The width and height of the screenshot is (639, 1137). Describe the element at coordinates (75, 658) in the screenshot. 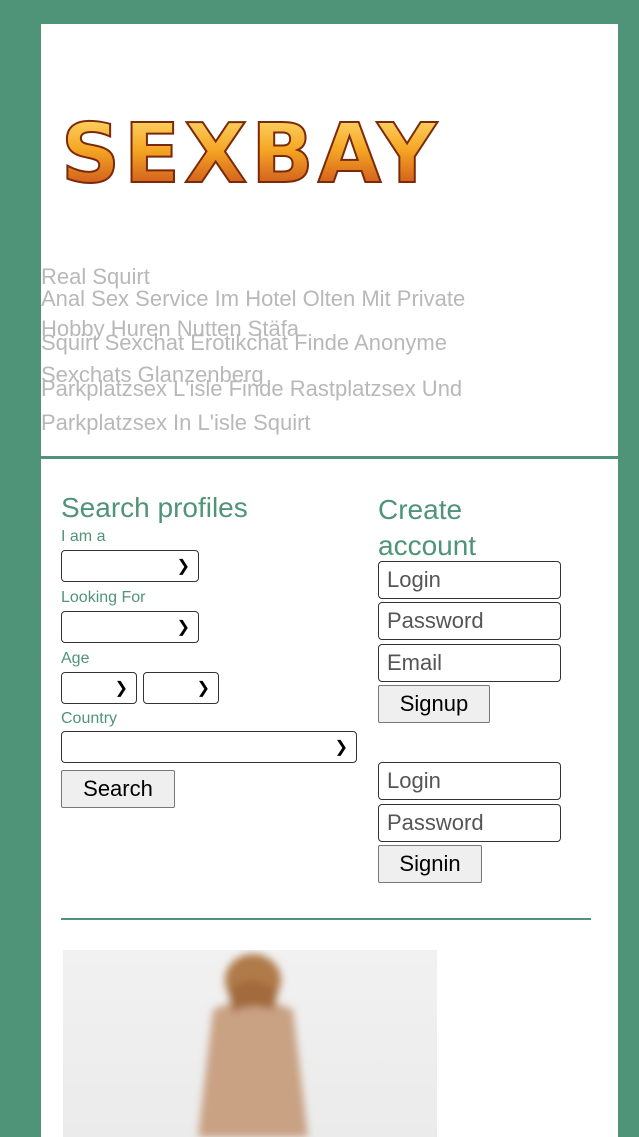

I see `age-label: Age` at that location.